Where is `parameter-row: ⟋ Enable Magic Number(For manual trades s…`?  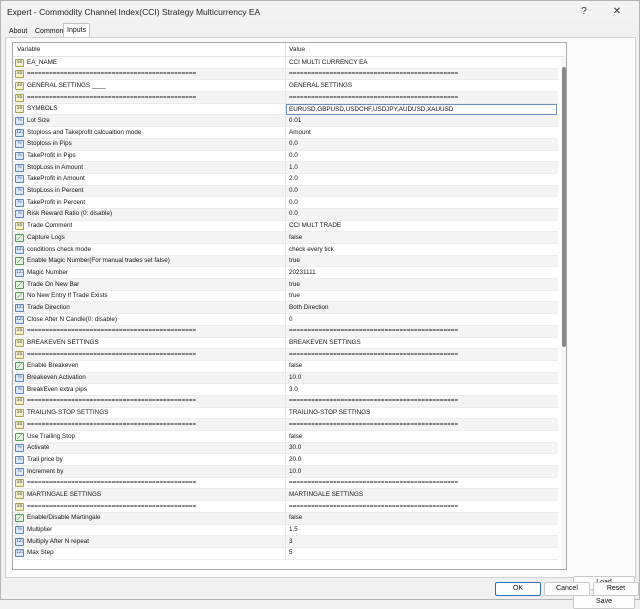
parameter-row: ⟋ Enable Magic Number(For manual trades s… is located at coordinates (285, 261).